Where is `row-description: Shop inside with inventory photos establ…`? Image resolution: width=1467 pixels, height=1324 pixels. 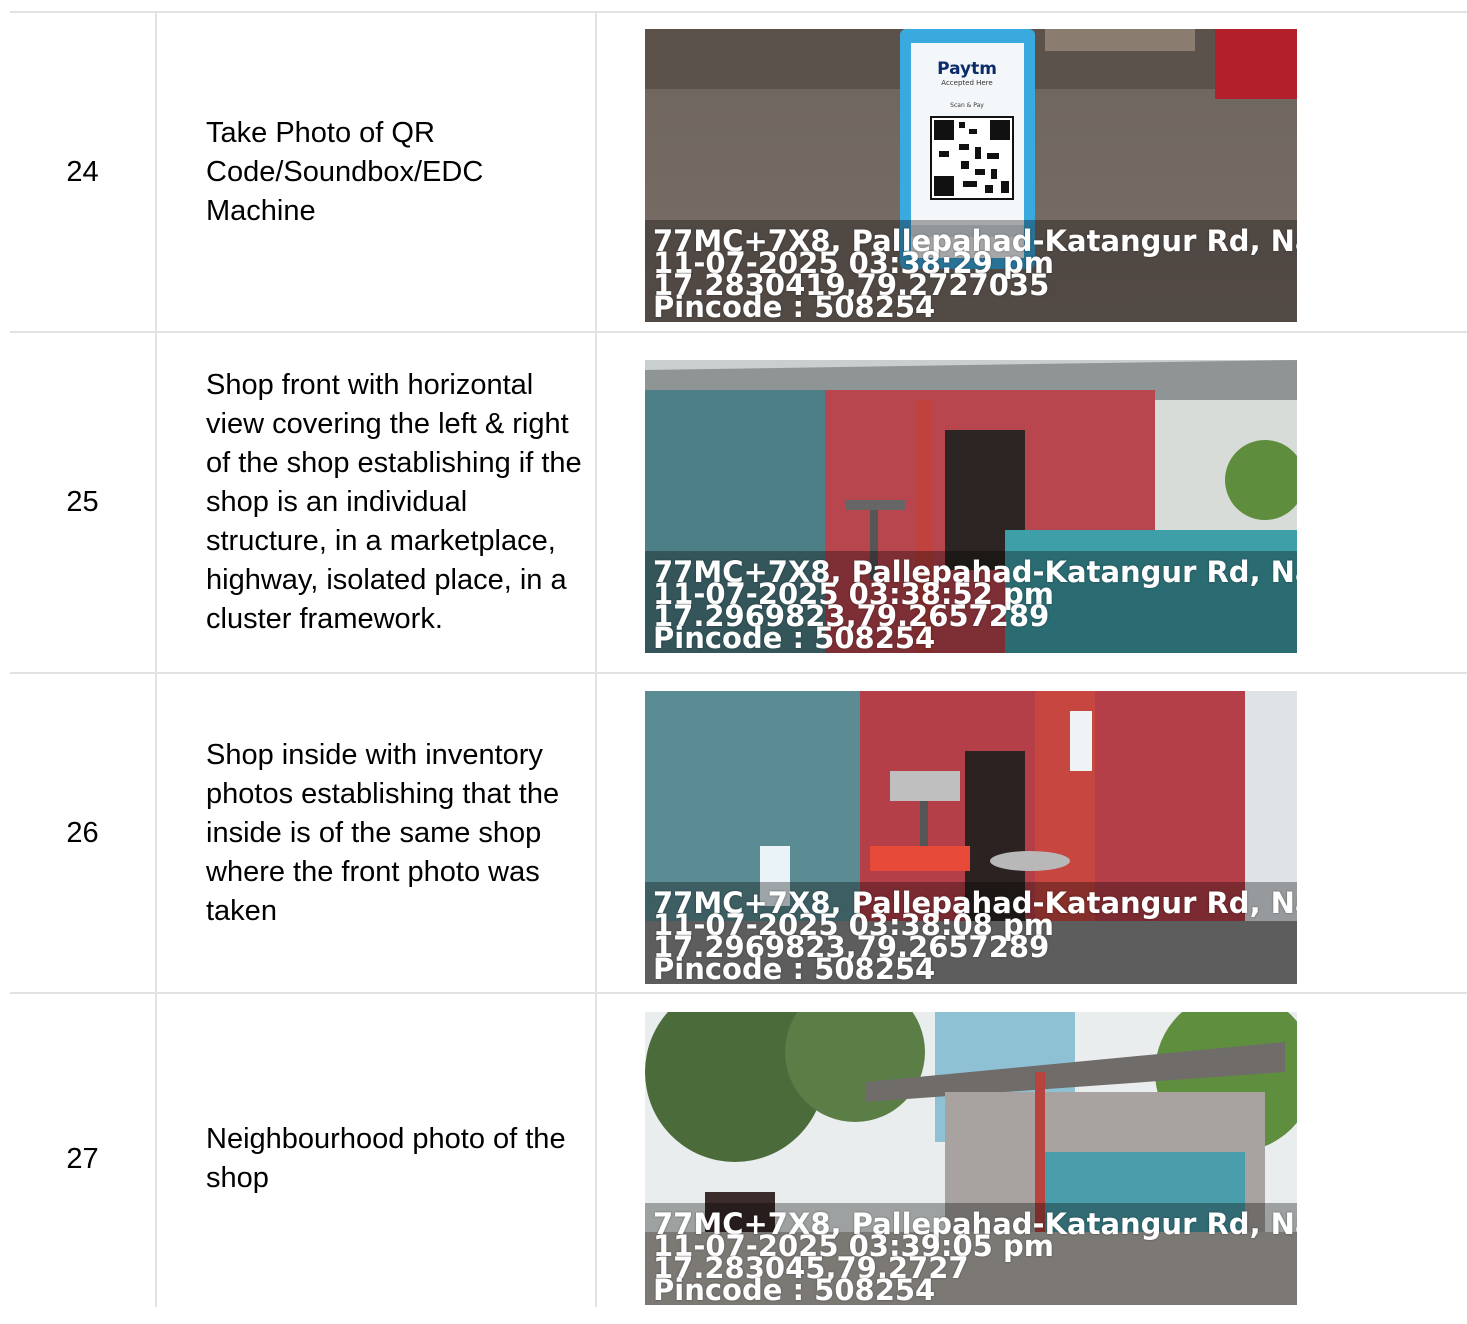 row-description: Shop inside with inventory photos establ… is located at coordinates (383, 832).